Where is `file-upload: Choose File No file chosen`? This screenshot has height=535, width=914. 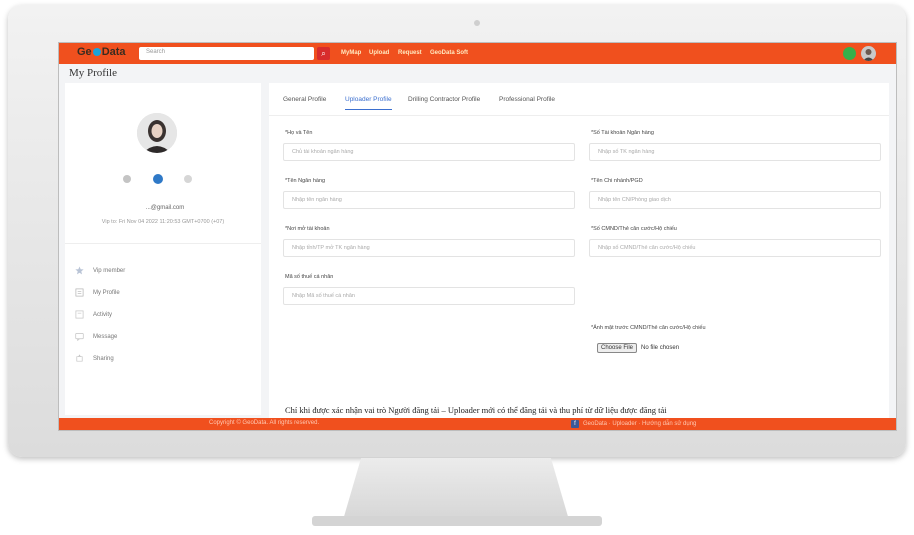
file-upload: Choose File No file chosen is located at coordinates (638, 348).